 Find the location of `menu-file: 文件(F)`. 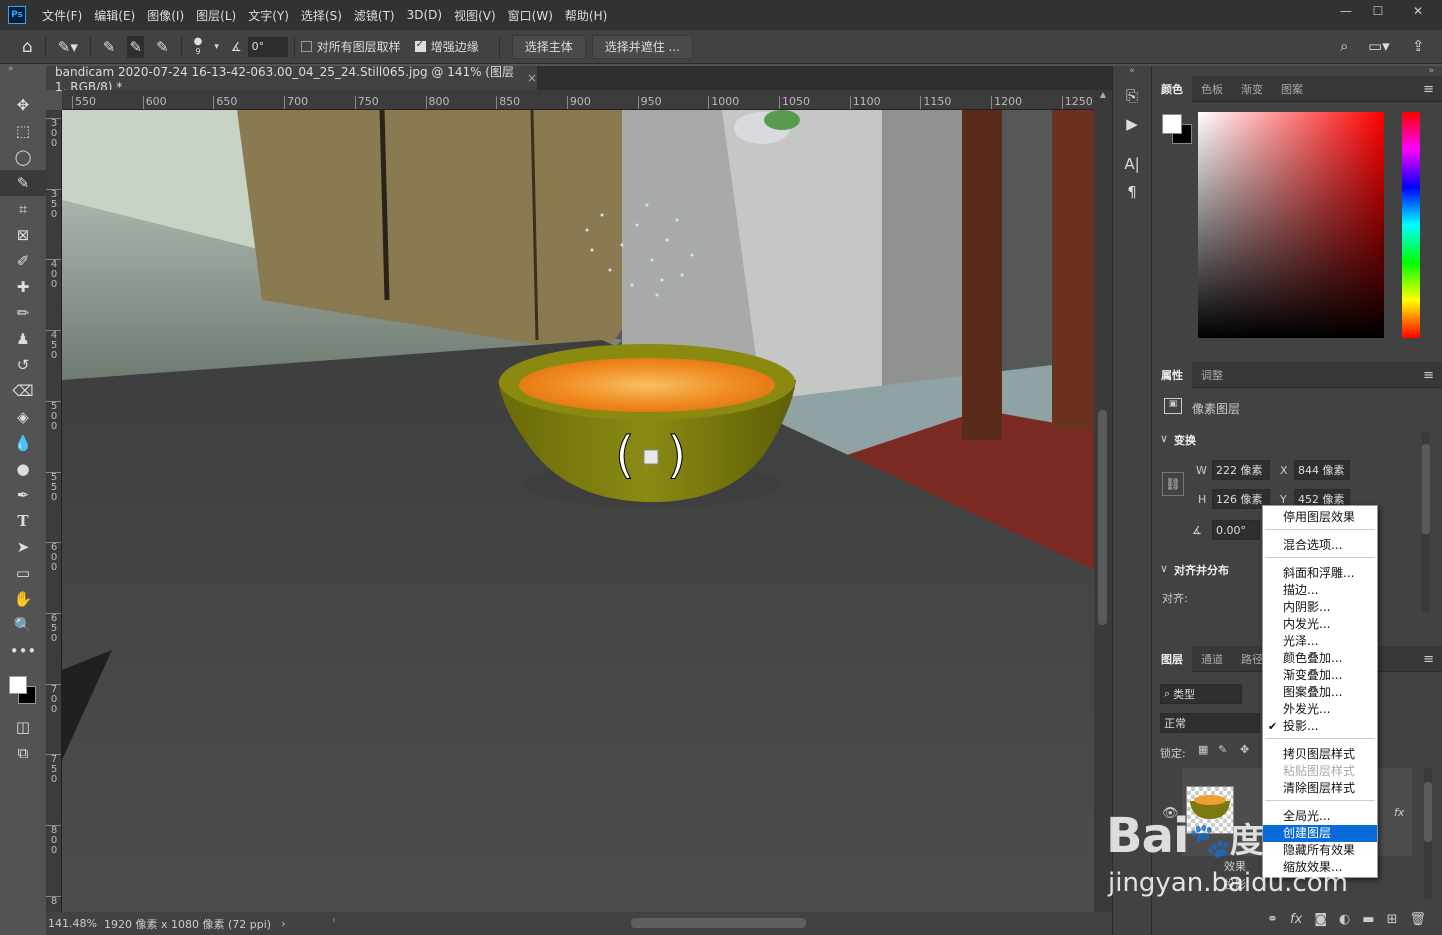

menu-file: 文件(F) is located at coordinates (62, 15).